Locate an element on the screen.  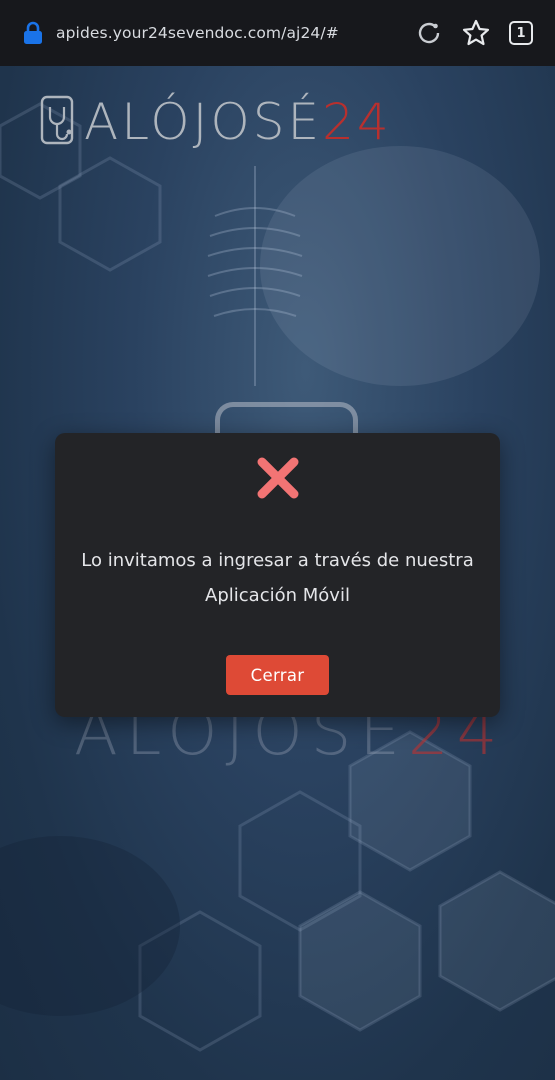
brand-logo: ALÓJOSÉ24 is located at coordinates (216, 122).